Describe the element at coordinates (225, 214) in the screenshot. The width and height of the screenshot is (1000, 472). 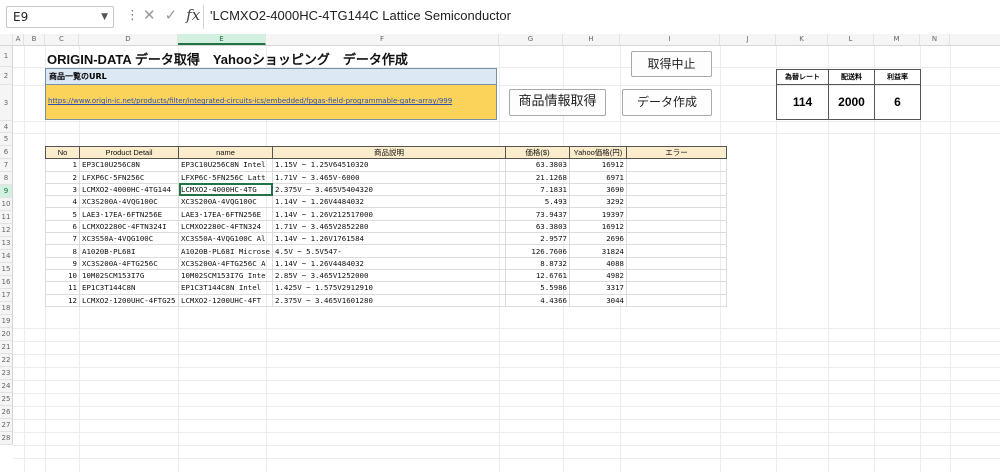
I see `cell-name: LAE3-17EA-6FTN256E` at that location.